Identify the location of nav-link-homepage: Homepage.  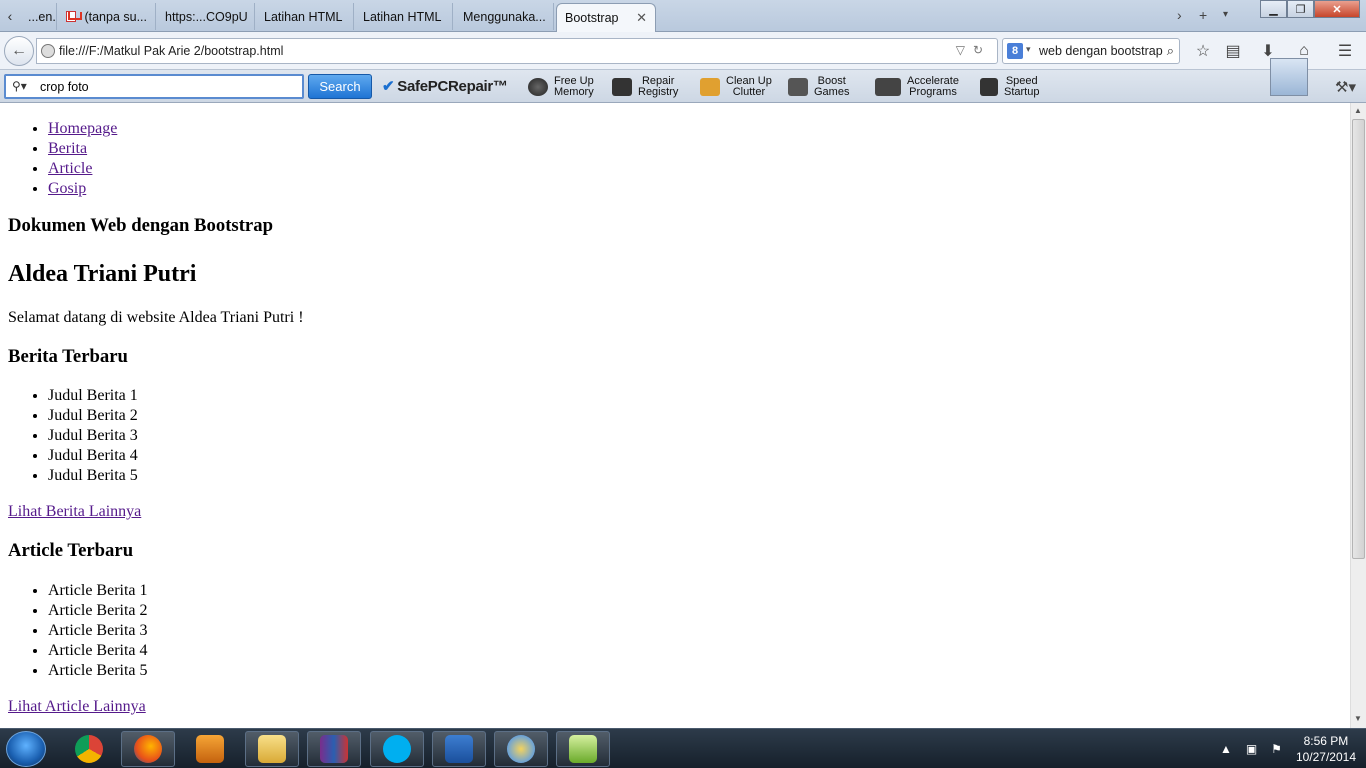
(82, 128).